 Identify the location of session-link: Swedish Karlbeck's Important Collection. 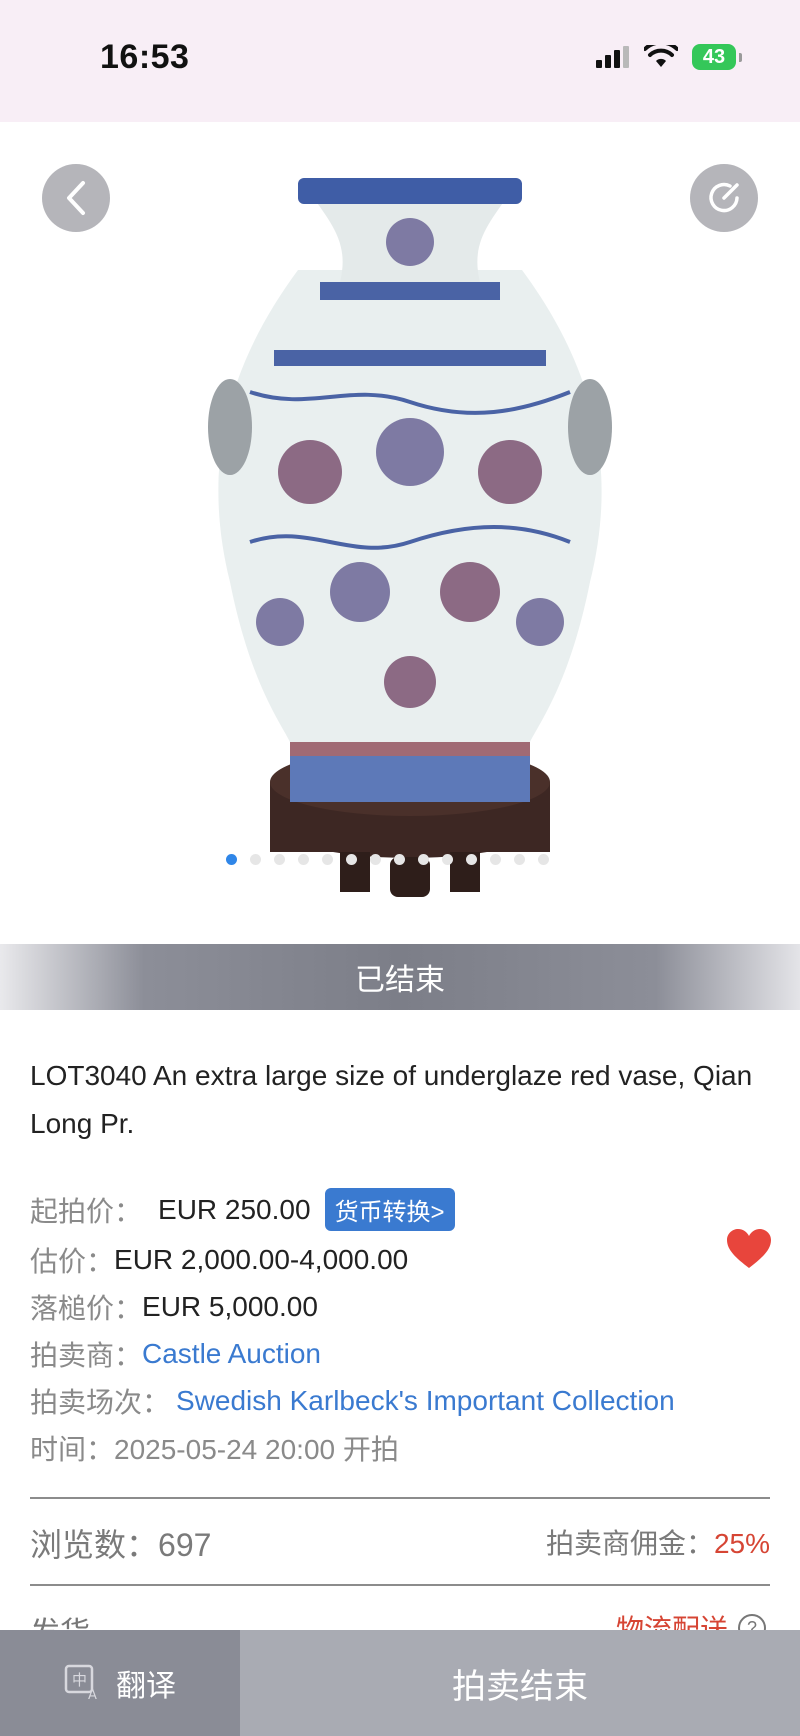
(425, 1401).